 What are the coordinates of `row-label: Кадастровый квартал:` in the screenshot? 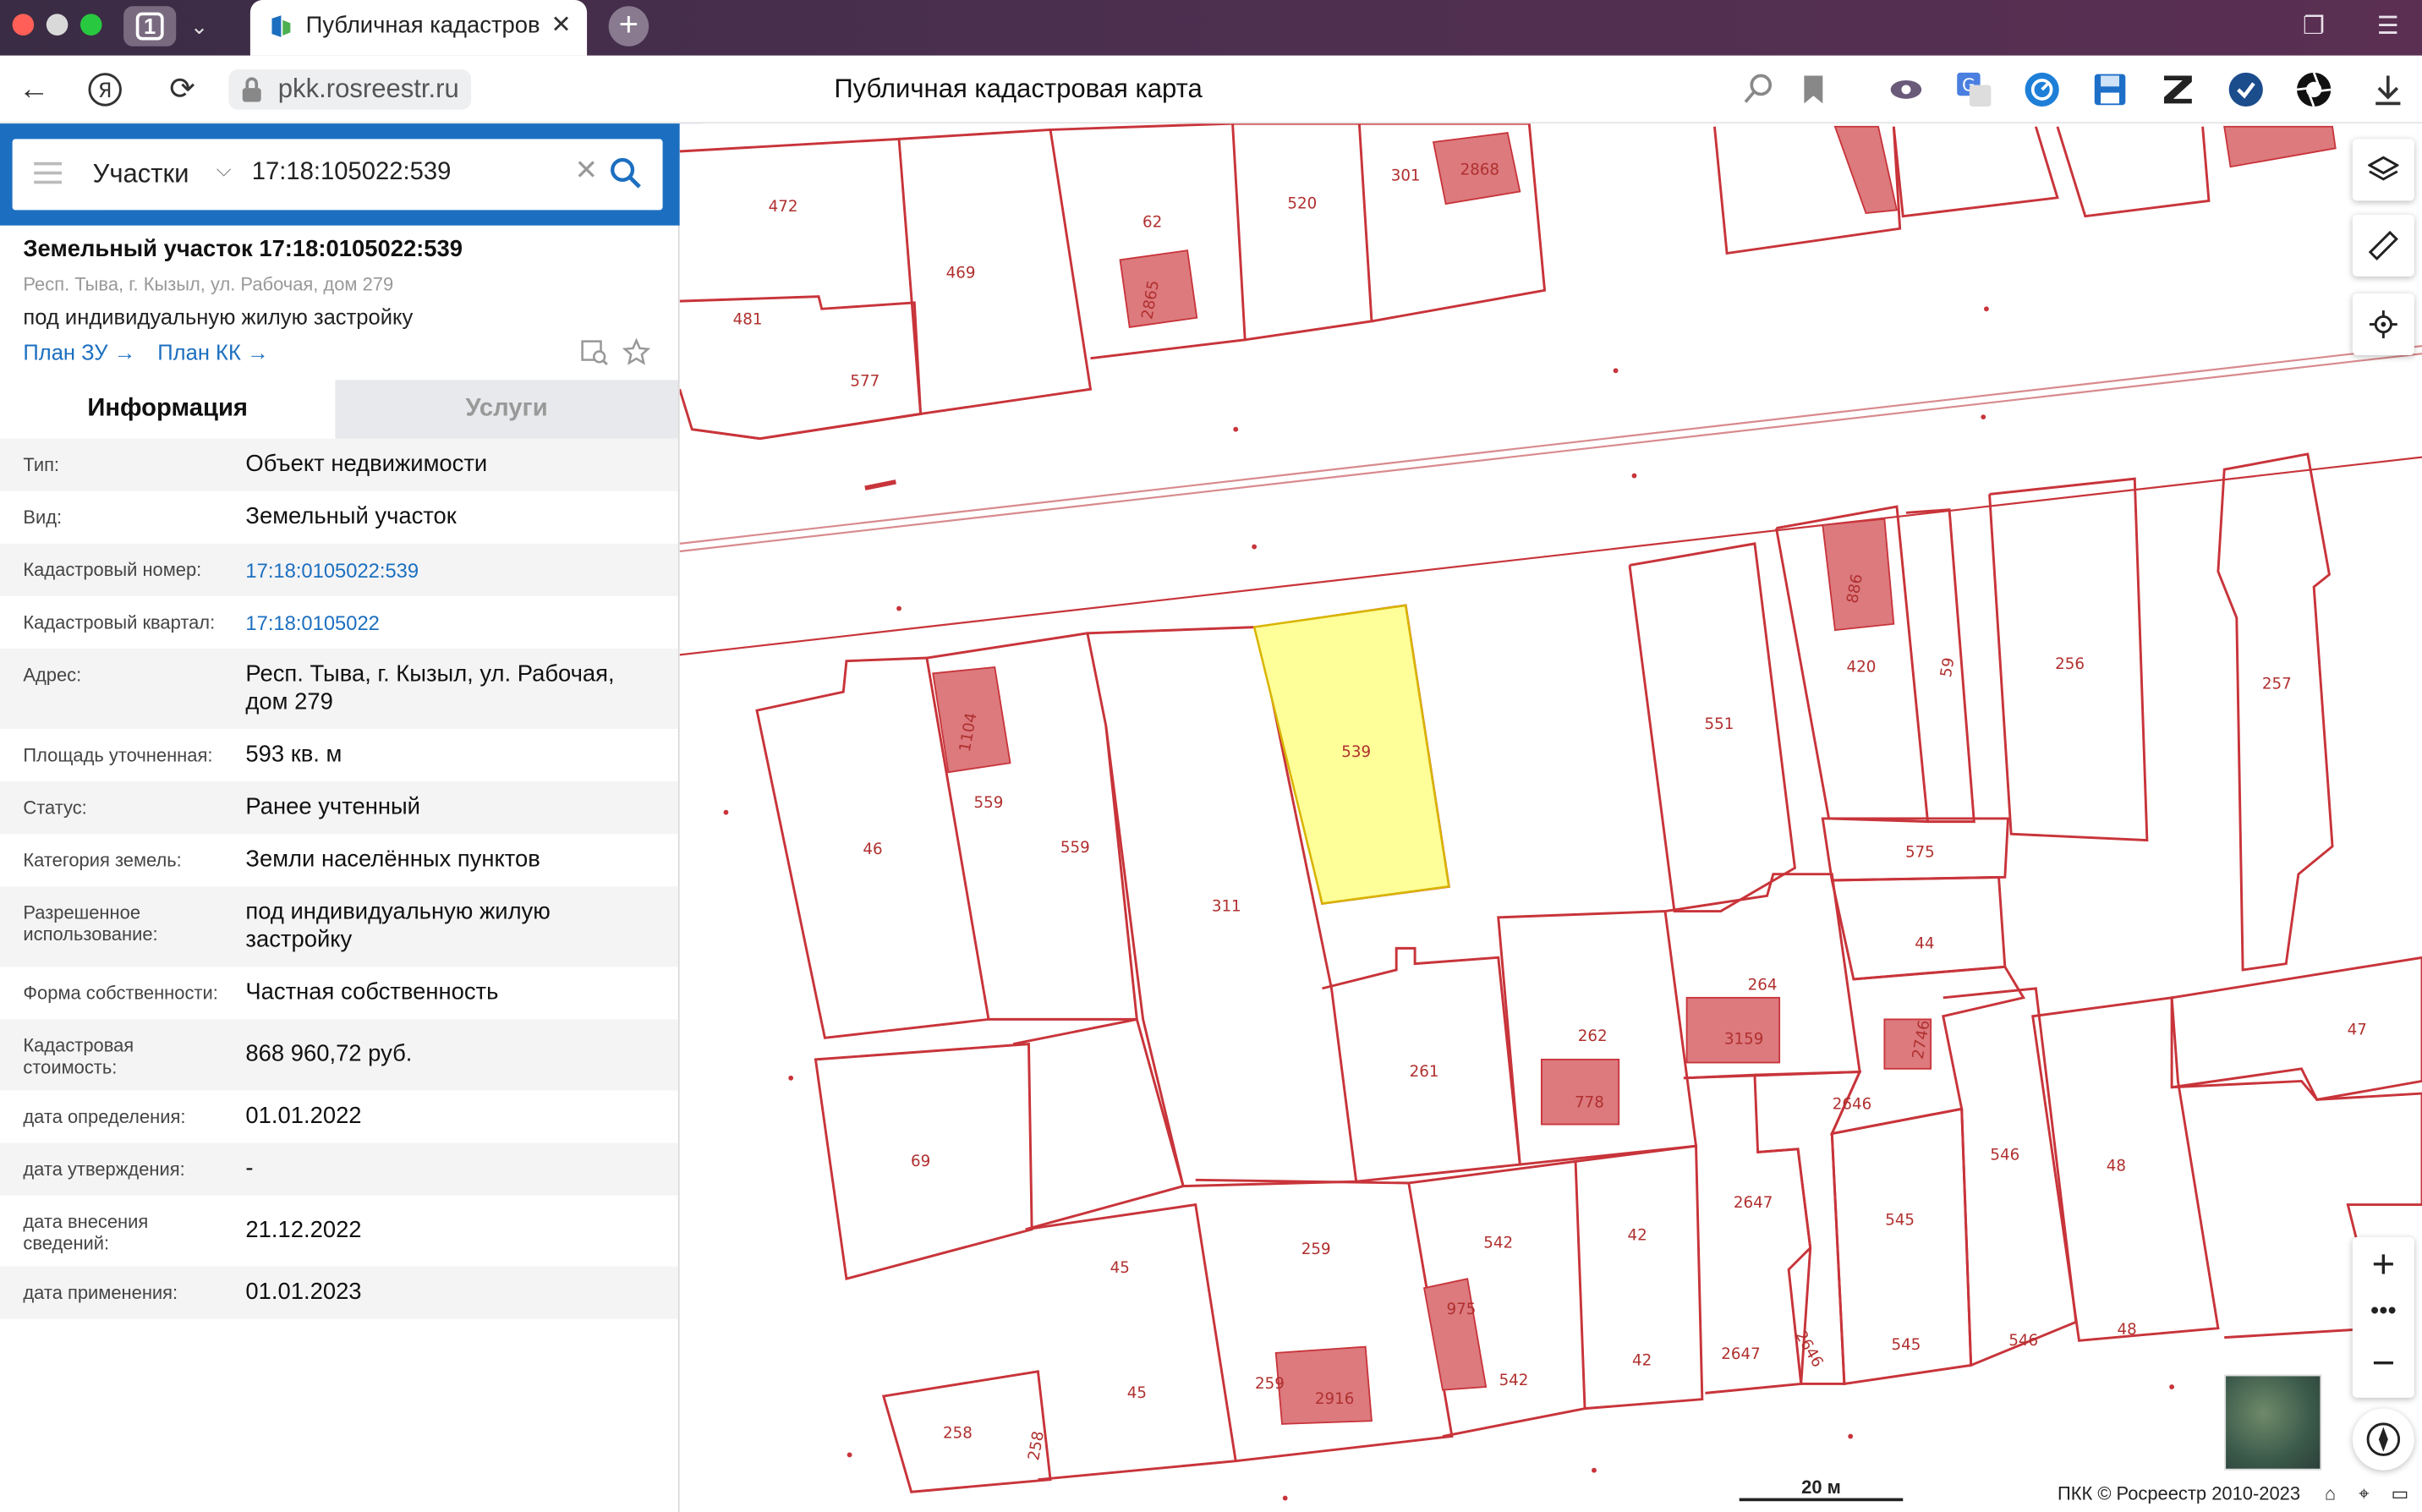 It's located at (119, 622).